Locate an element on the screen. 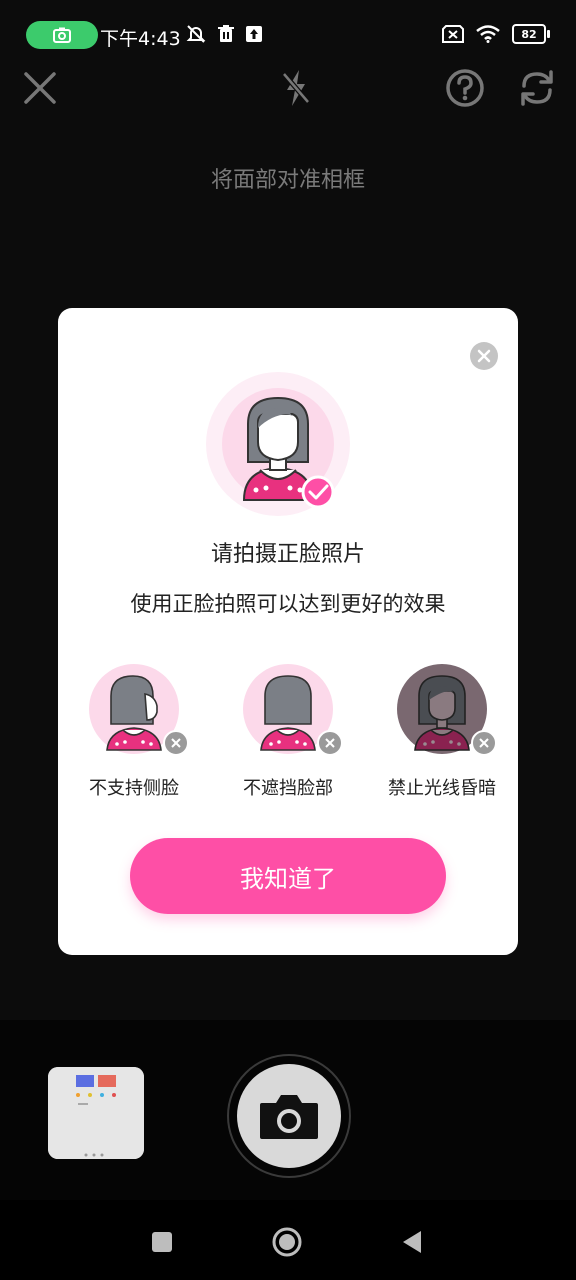 This screenshot has width=576, height=1280. tip-label: 不支持侧脸 is located at coordinates (134, 788).